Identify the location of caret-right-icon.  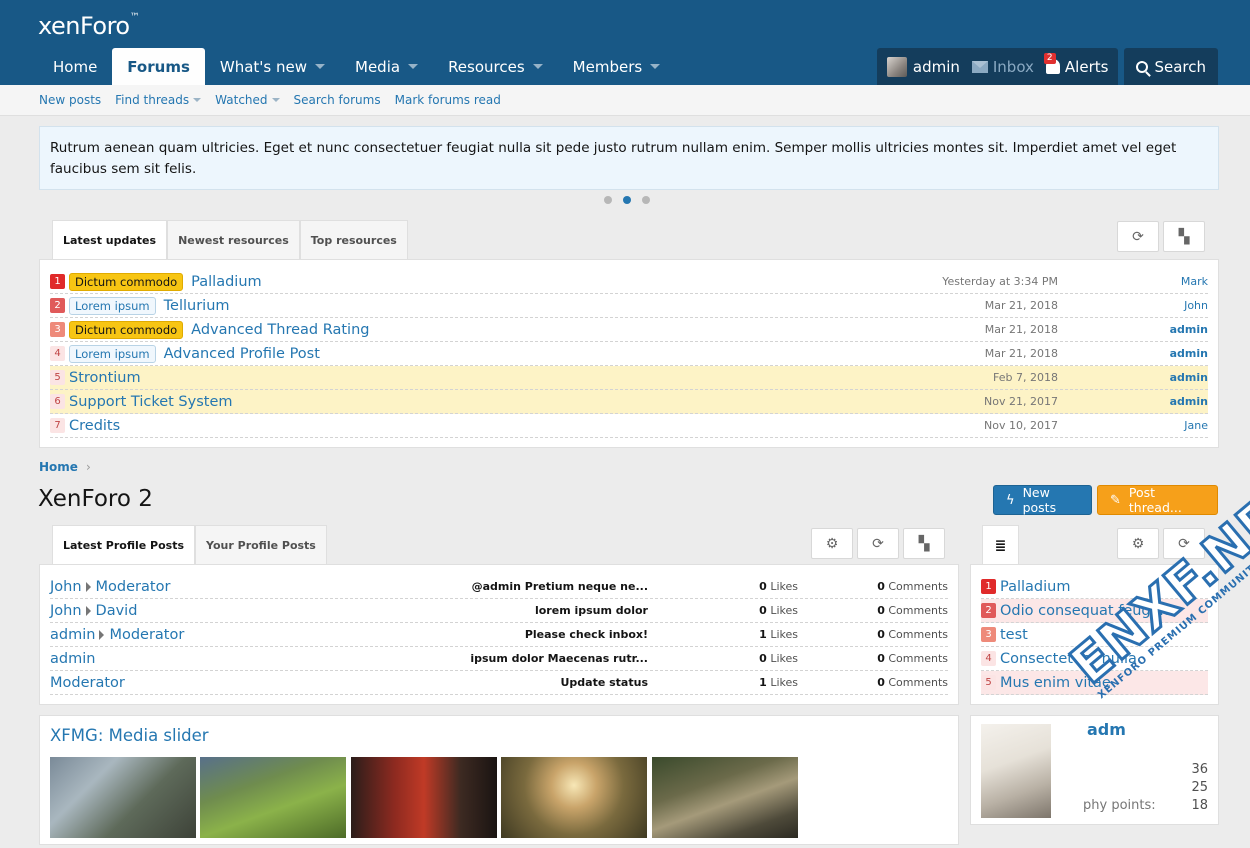
(88, 586).